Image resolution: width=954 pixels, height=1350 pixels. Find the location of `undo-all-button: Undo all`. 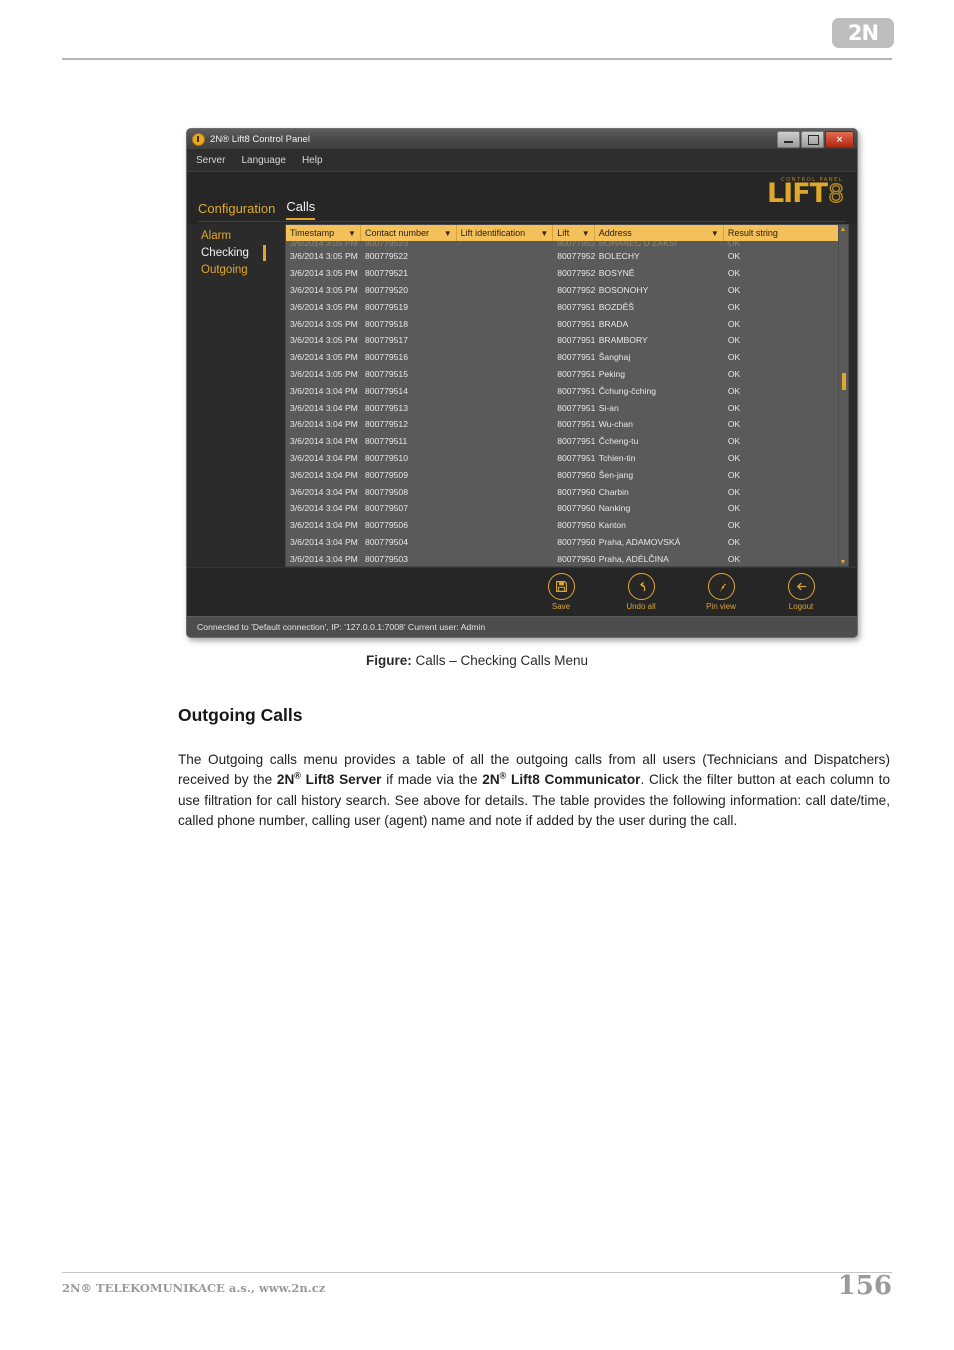

undo-all-button: Undo all is located at coordinates (641, 592).